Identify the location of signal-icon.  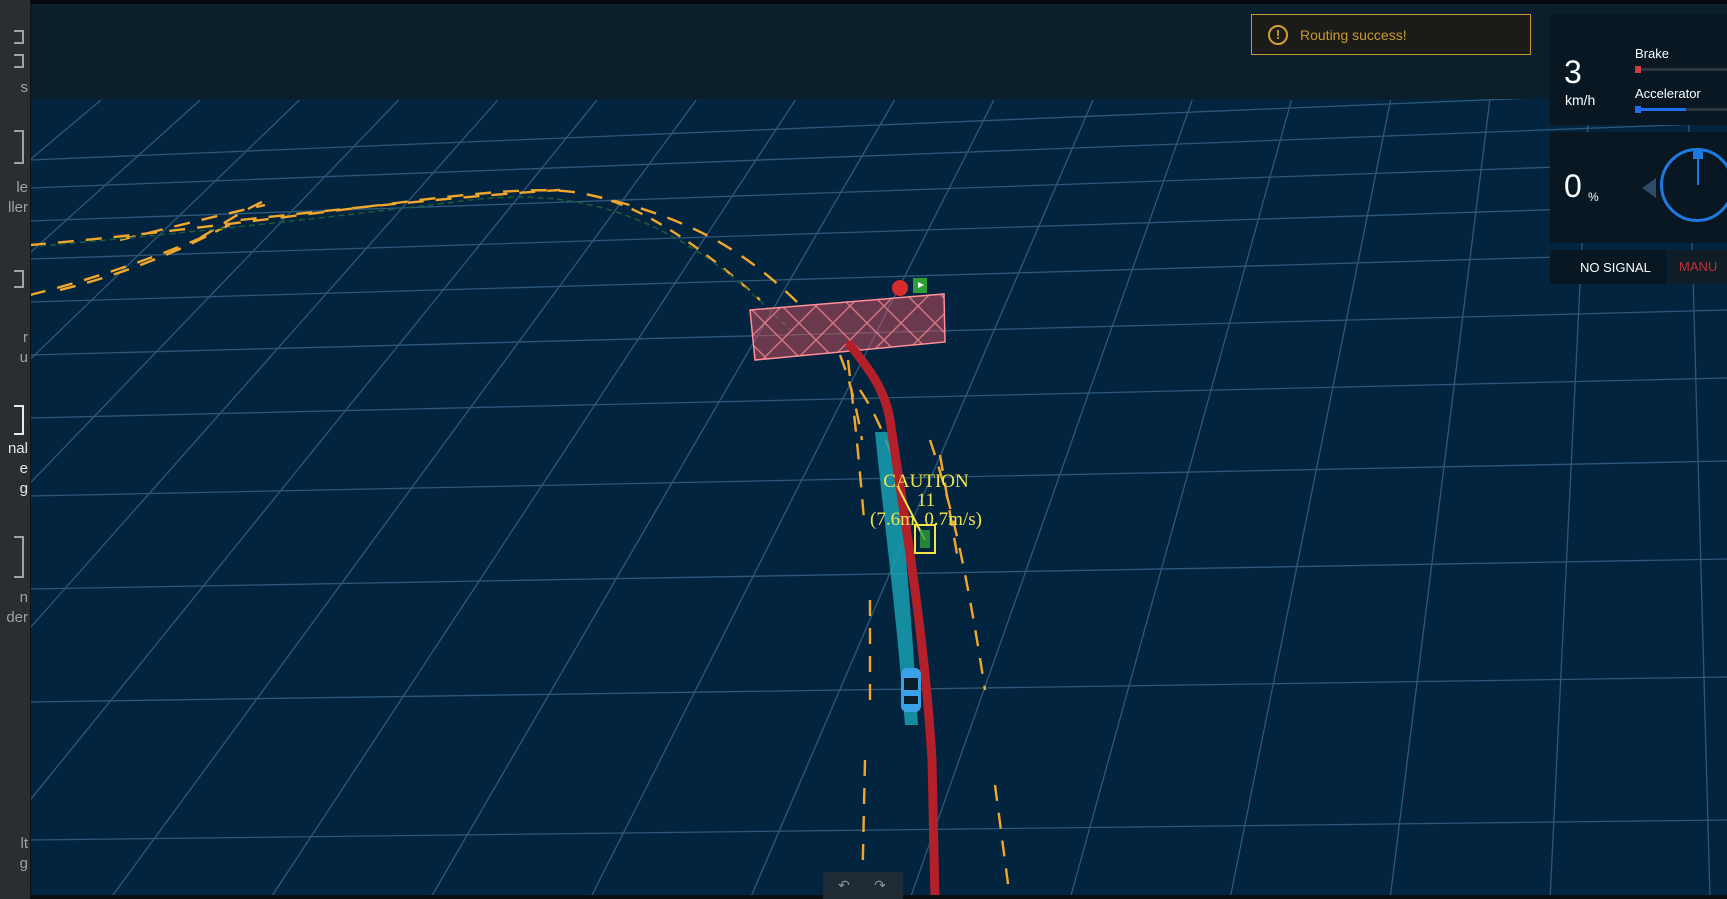
(19, 420).